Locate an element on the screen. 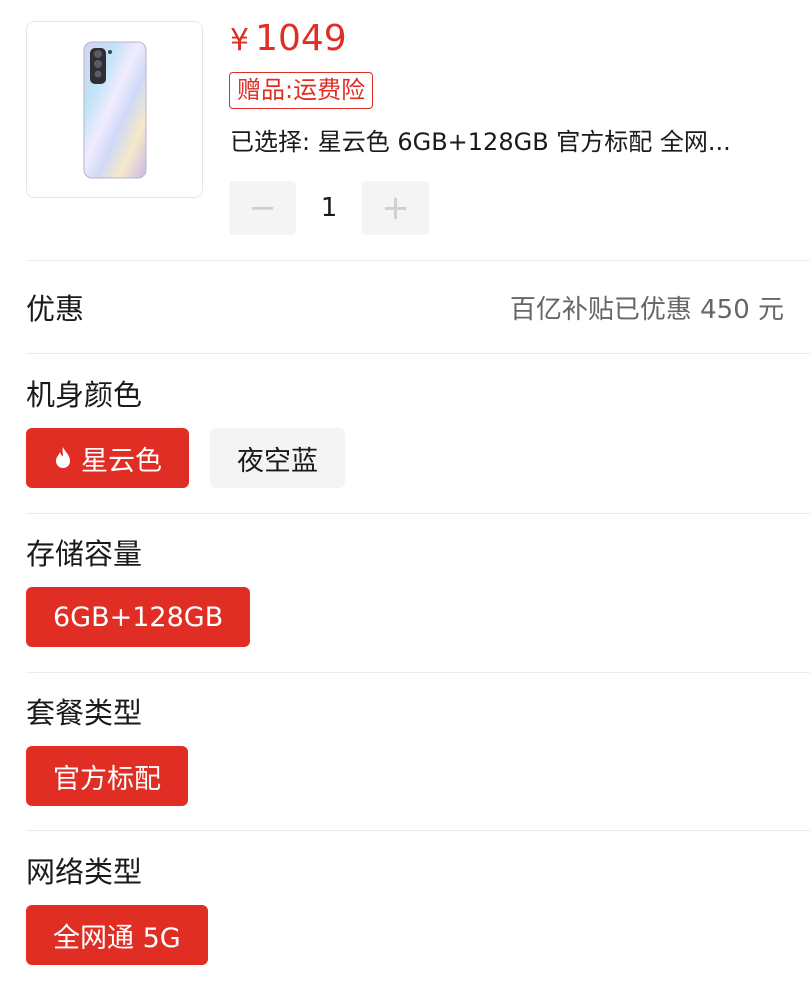 The height and width of the screenshot is (1000, 810). section-title: 存储容量 is located at coordinates (84, 554).